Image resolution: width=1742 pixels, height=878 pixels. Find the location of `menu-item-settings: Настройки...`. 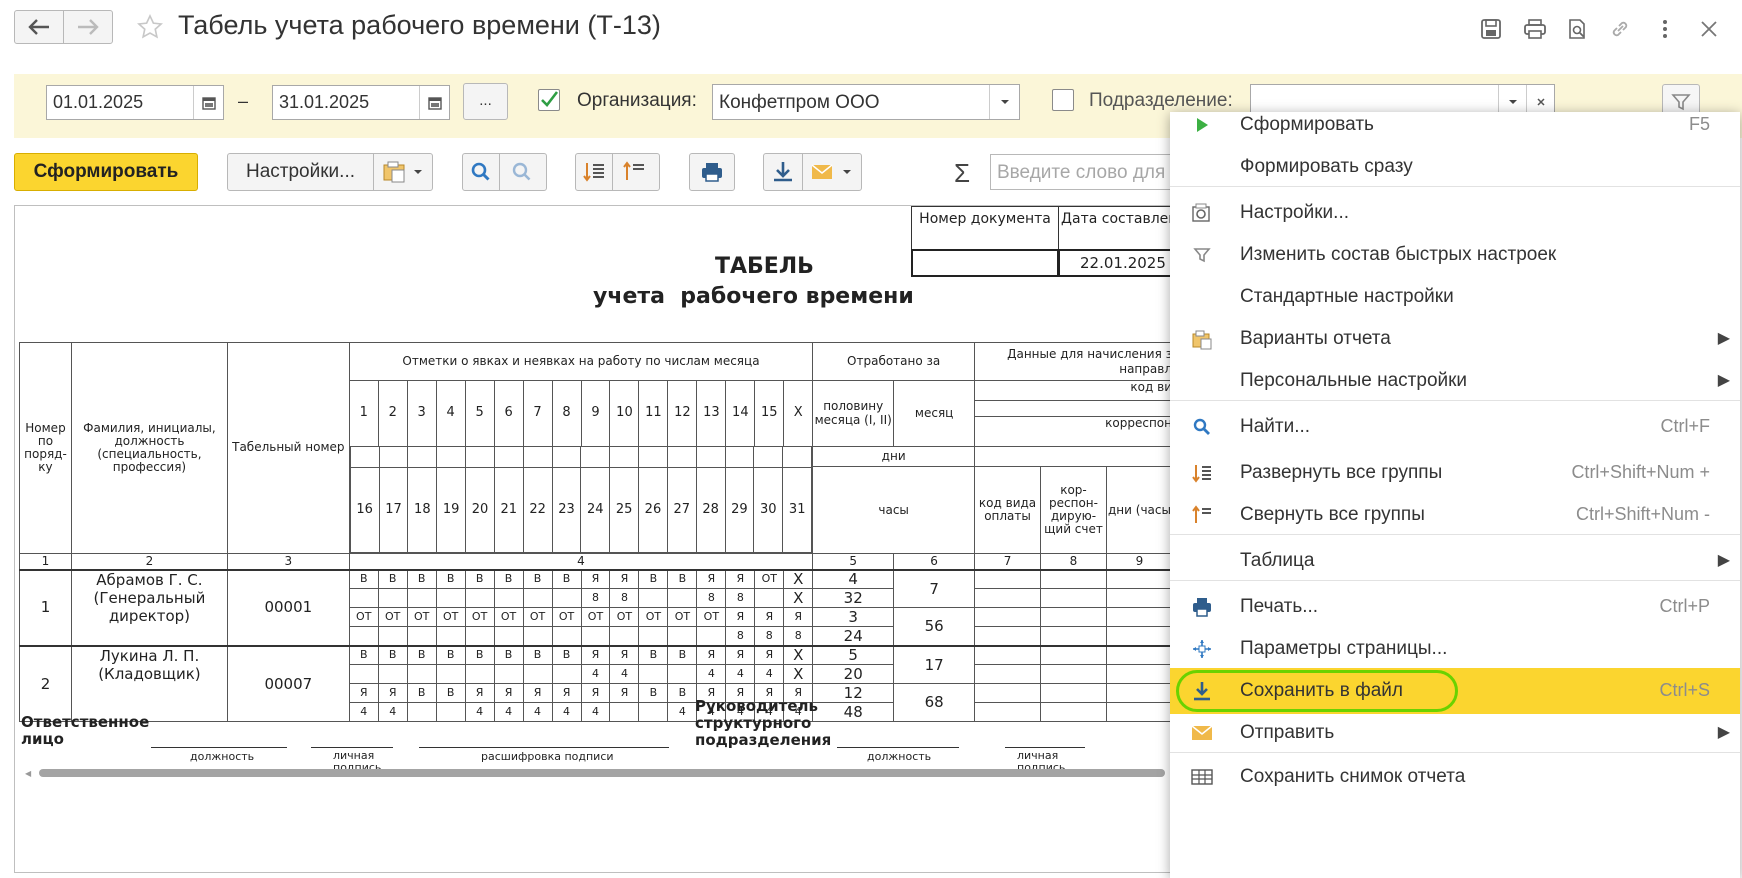

menu-item-settings: Настройки... is located at coordinates (1455, 213).